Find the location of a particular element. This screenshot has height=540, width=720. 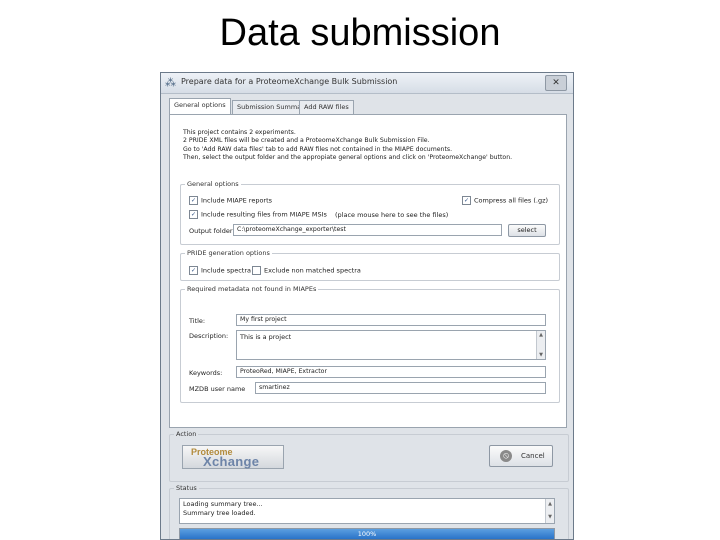

close-button: ✕ is located at coordinates (556, 83).